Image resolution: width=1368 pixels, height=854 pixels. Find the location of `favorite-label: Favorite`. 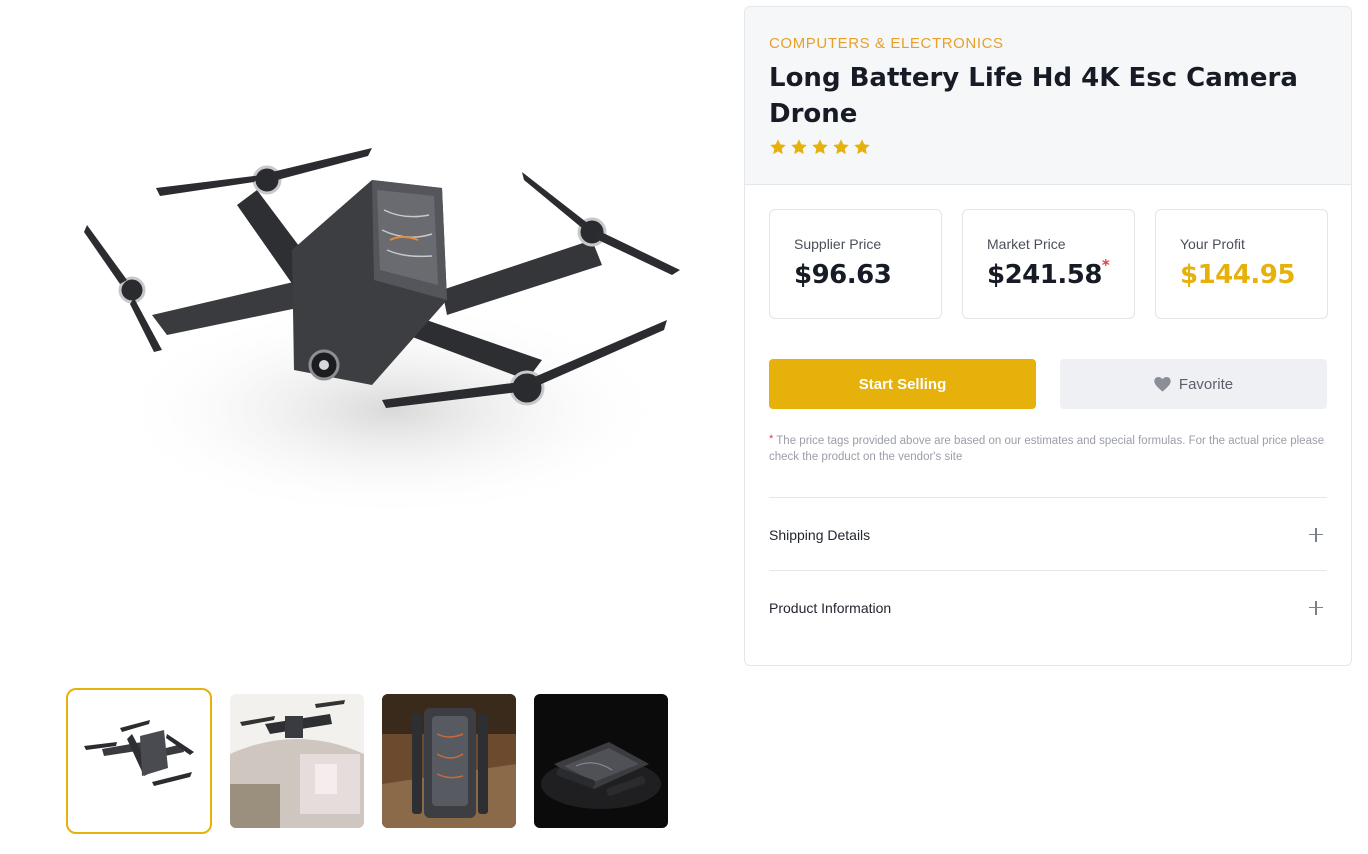

favorite-label: Favorite is located at coordinates (1206, 384).